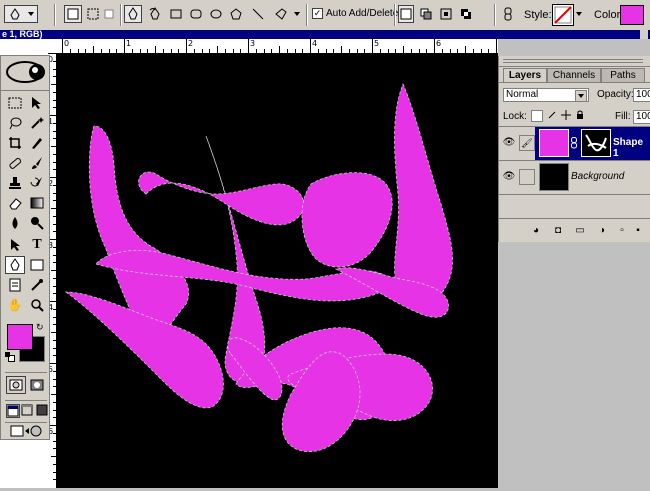  Describe the element at coordinates (566, 115) in the screenshot. I see `lock-position-icon` at that location.